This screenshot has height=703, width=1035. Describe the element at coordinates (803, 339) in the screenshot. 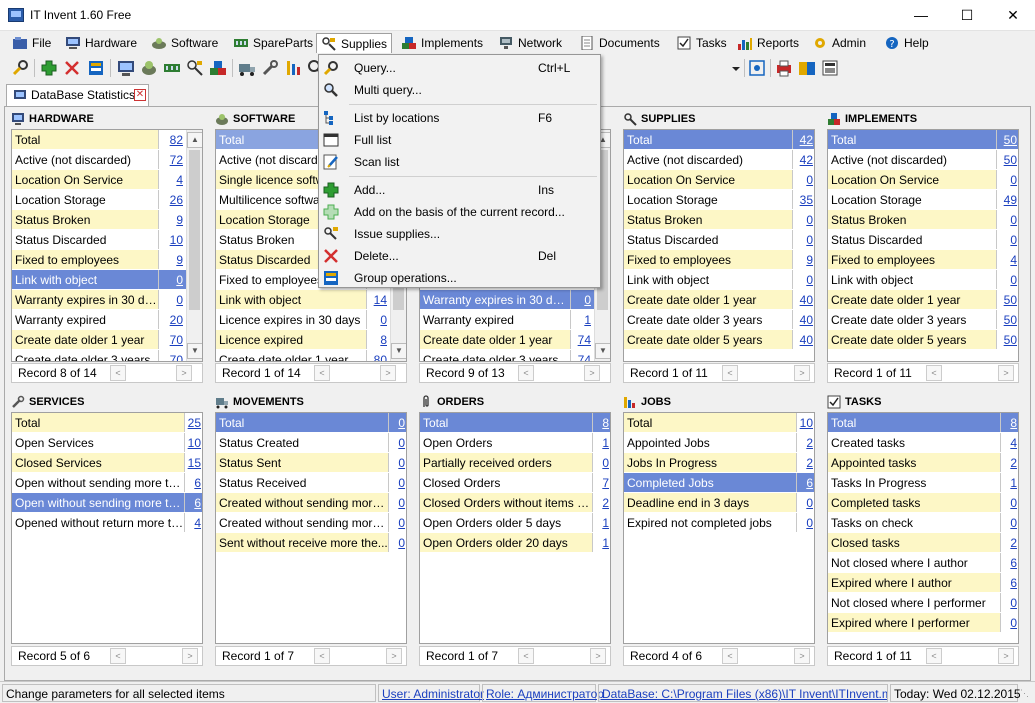

I see `stat-value-link: 40` at that location.